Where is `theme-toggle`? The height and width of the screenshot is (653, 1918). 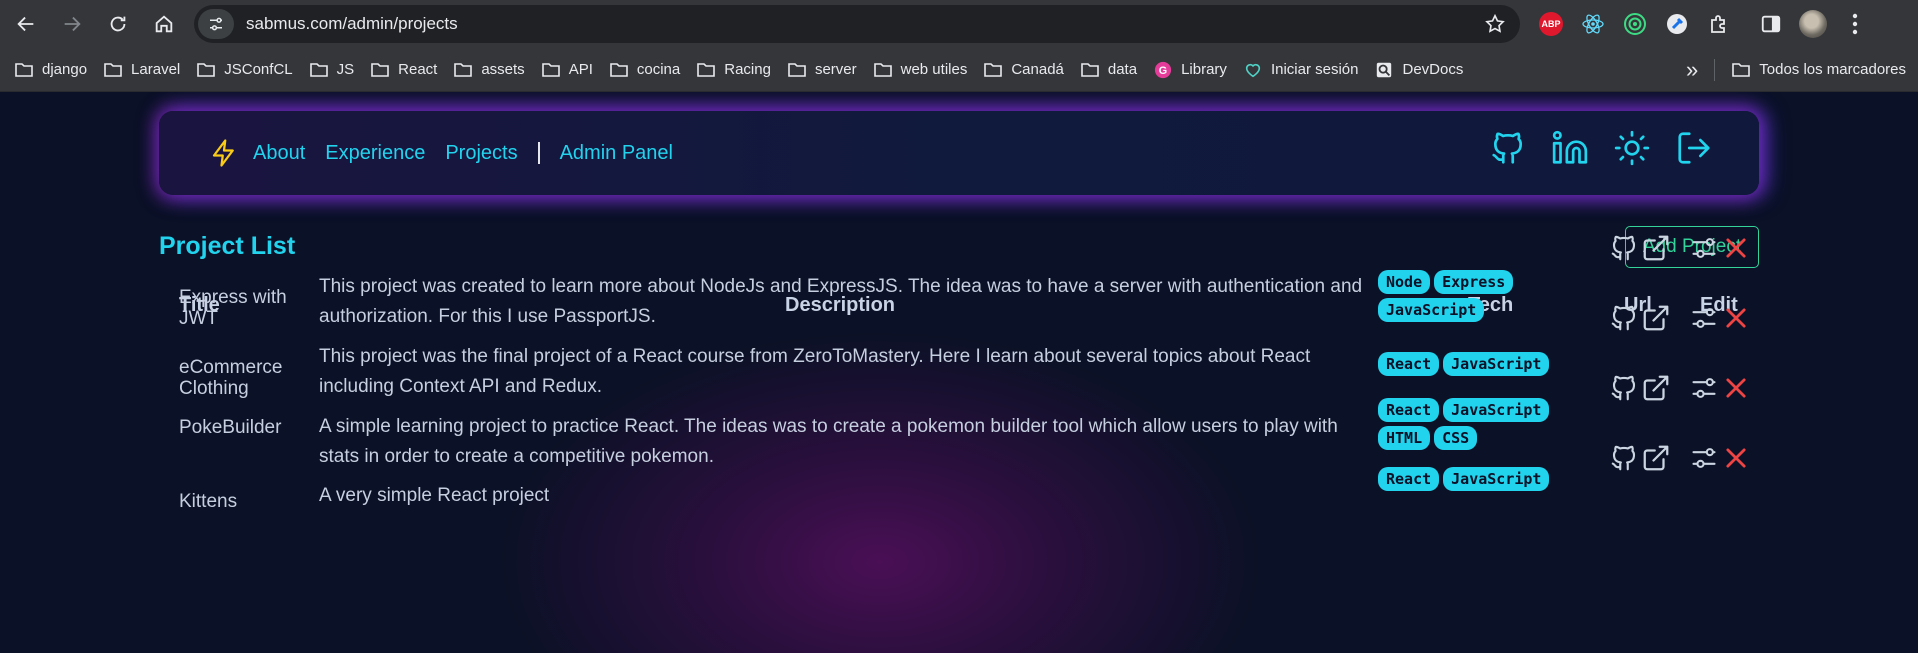 theme-toggle is located at coordinates (1632, 148).